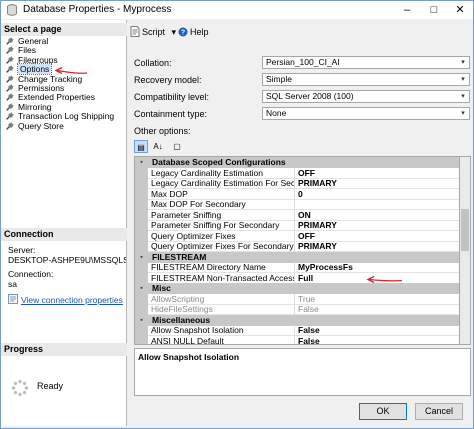 The height and width of the screenshot is (429, 474). I want to click on help-button: ? Help, so click(193, 32).